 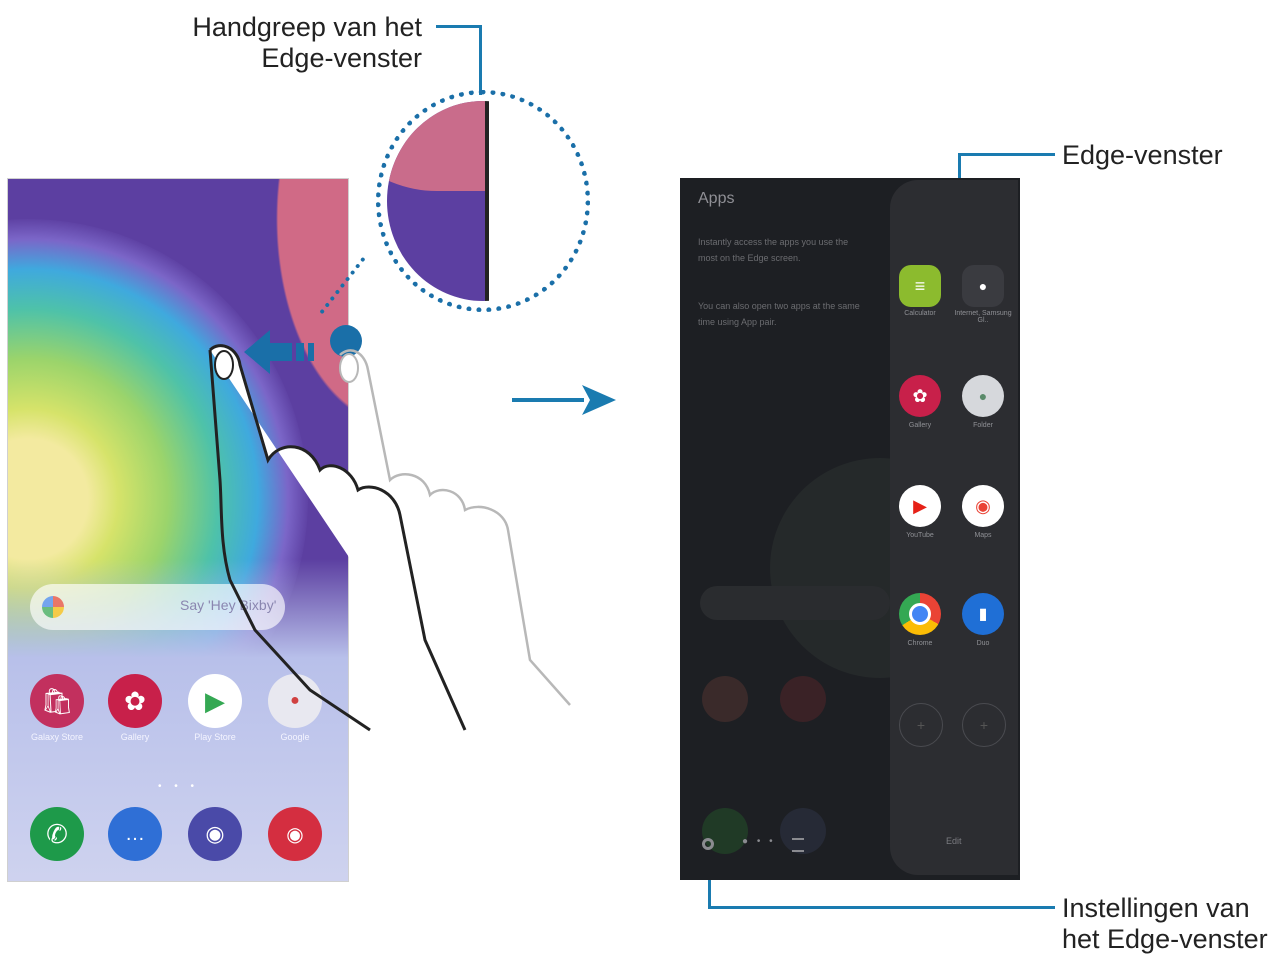 What do you see at coordinates (564, 400) in the screenshot?
I see `transition-arrow-icon` at bounding box center [564, 400].